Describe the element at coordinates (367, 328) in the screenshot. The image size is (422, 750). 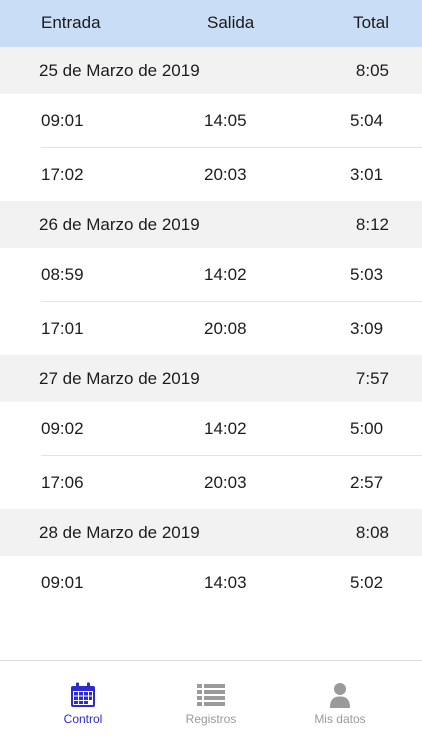
I see `entry-total: 3:09` at that location.